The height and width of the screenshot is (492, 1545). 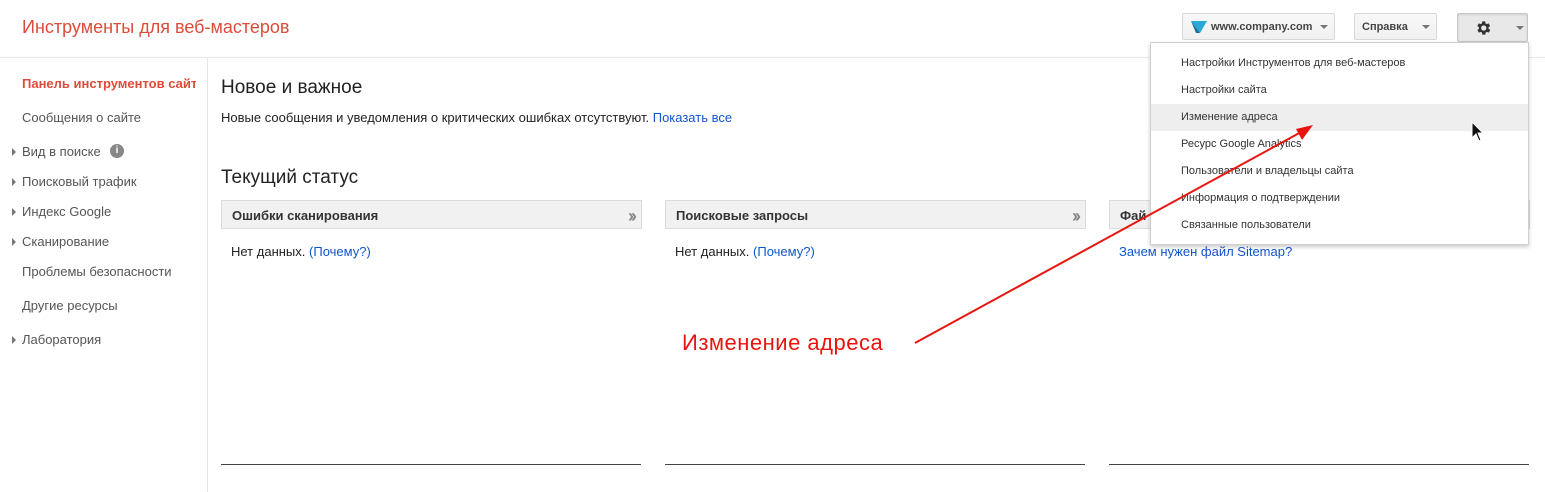 What do you see at coordinates (61, 151) in the screenshot?
I see `sidebar-item-search-appearance: Вид в поиске` at bounding box center [61, 151].